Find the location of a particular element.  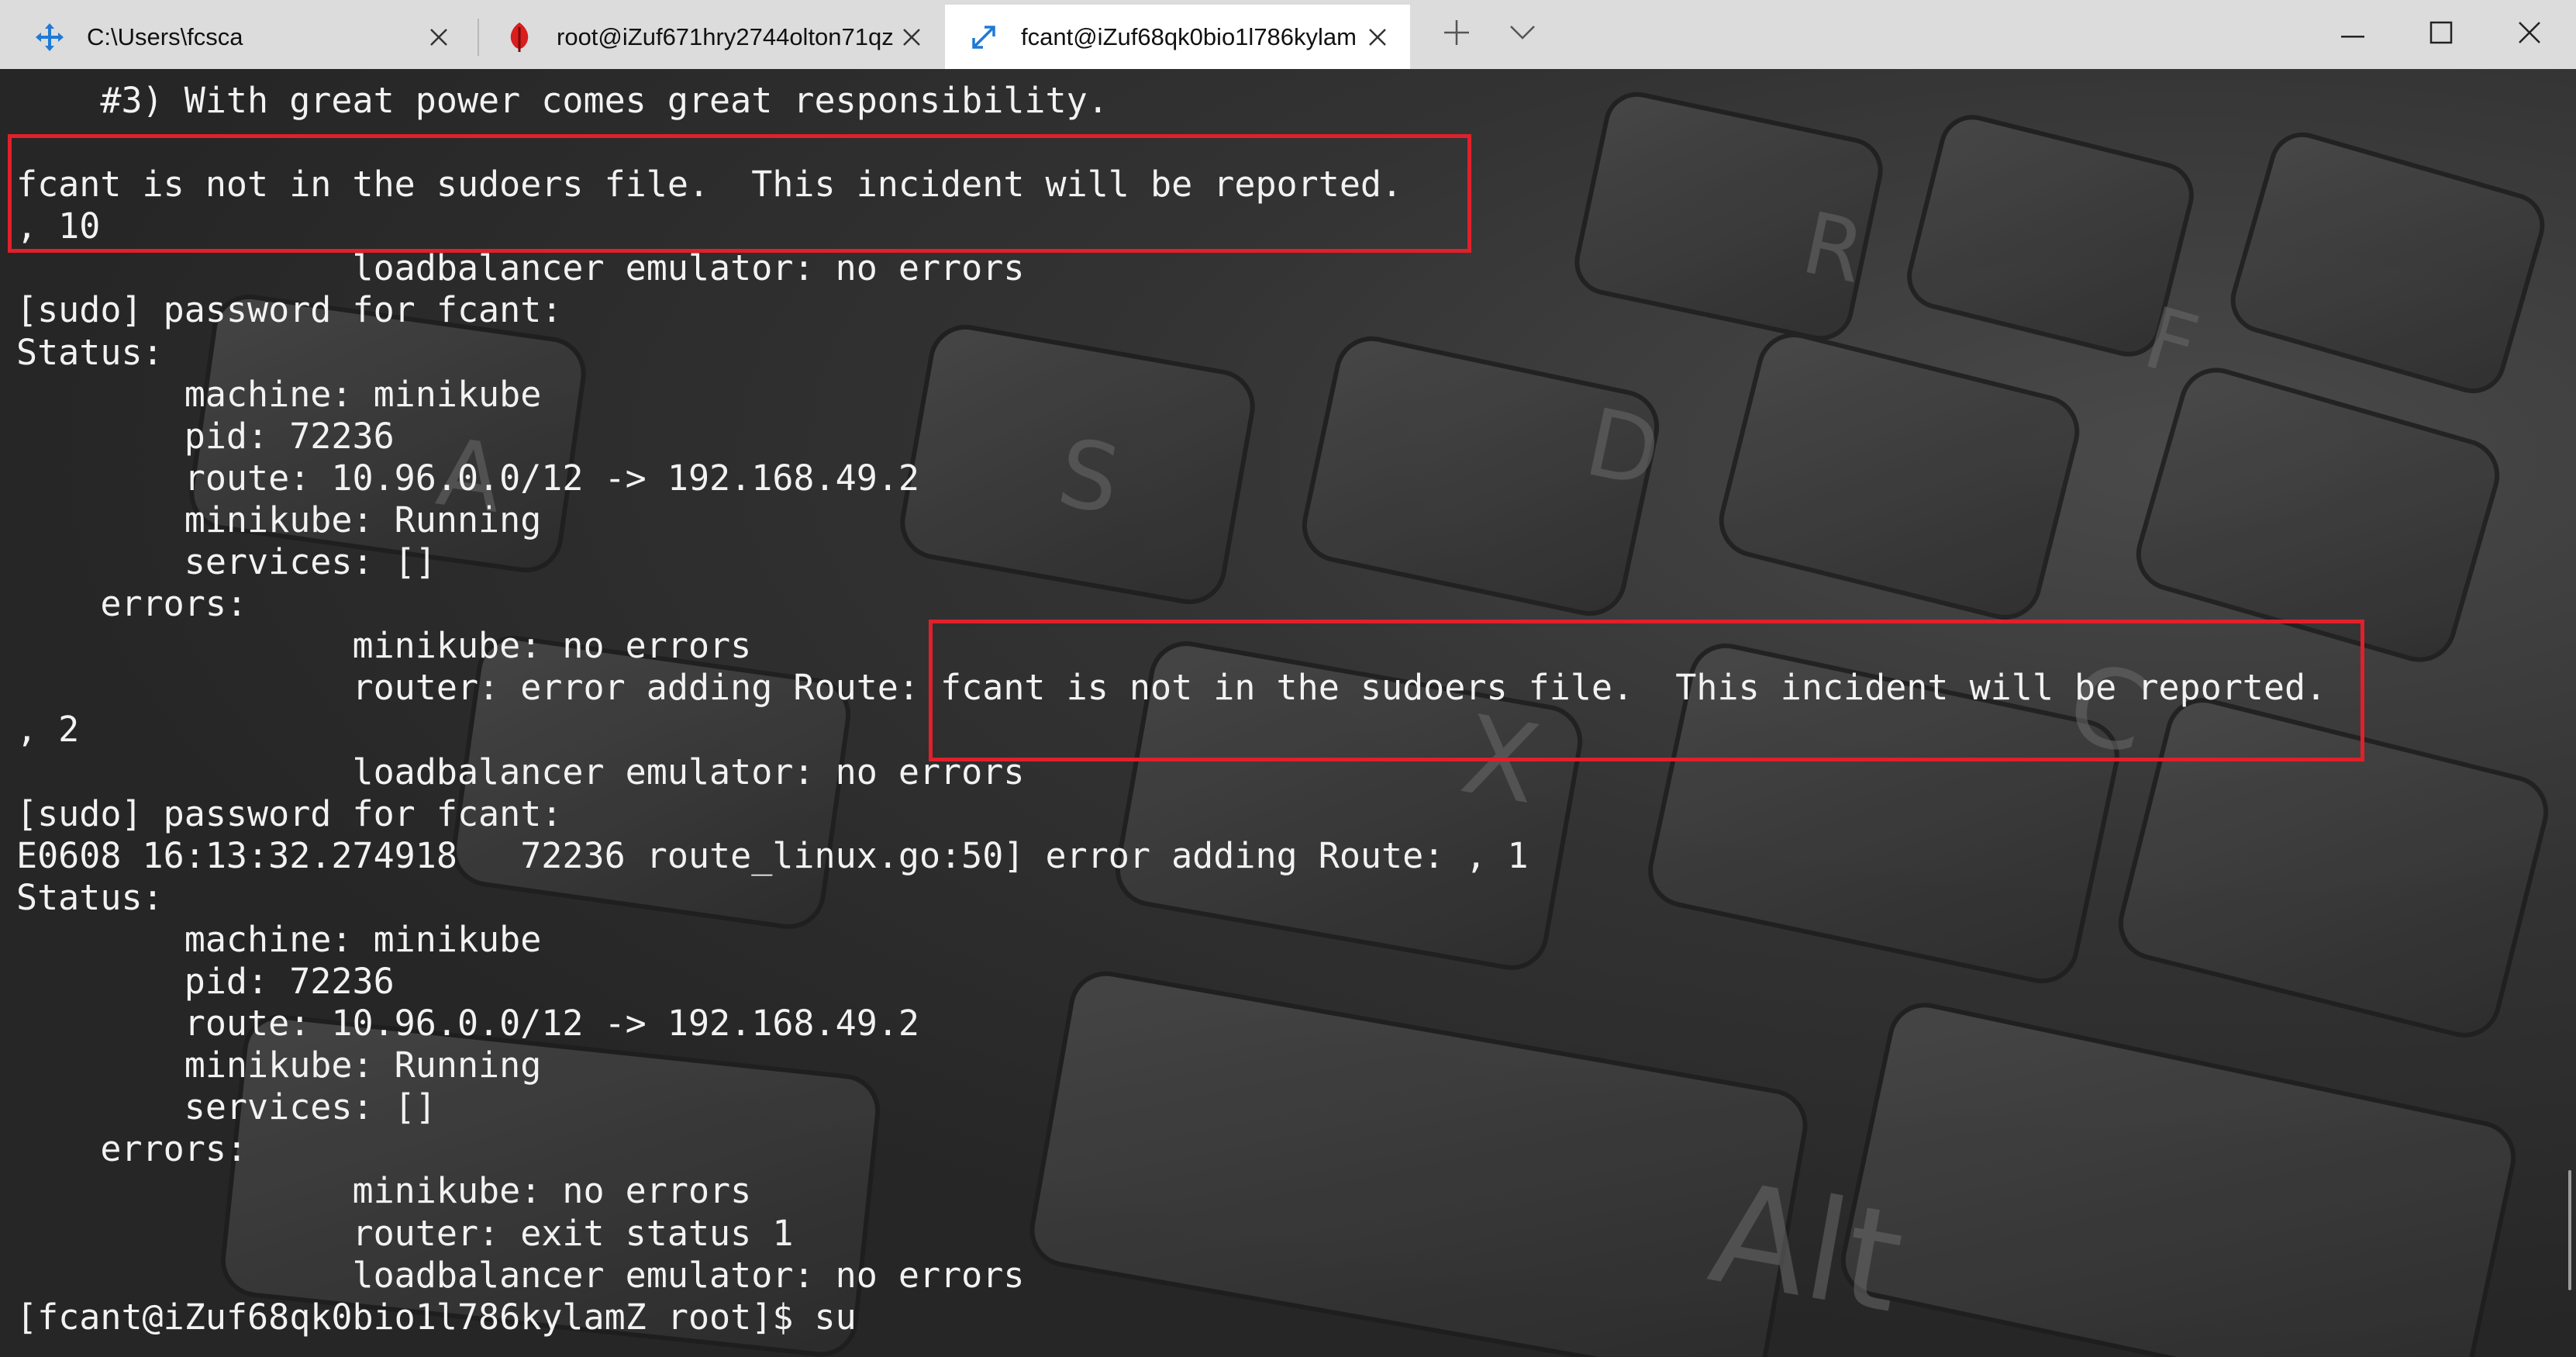

maximize-button is located at coordinates (2441, 35).